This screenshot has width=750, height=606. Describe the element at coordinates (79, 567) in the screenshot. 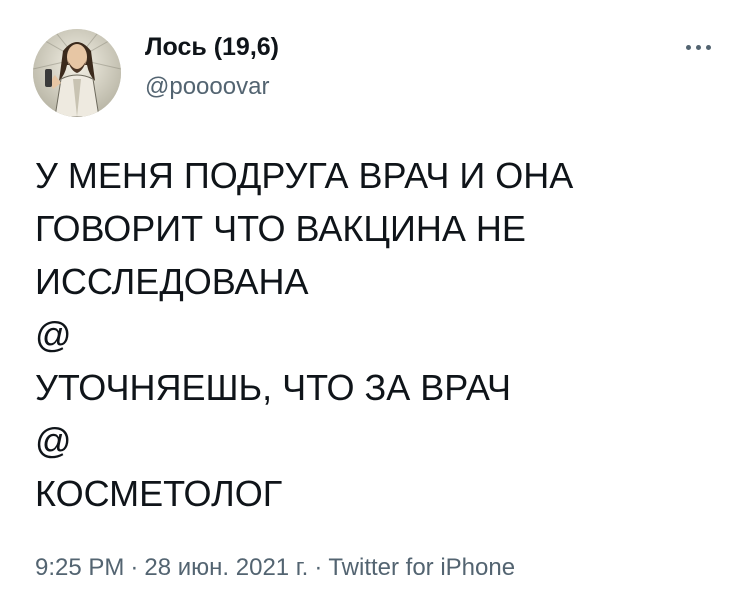

I see `tweet-time: 9:25 PM` at that location.